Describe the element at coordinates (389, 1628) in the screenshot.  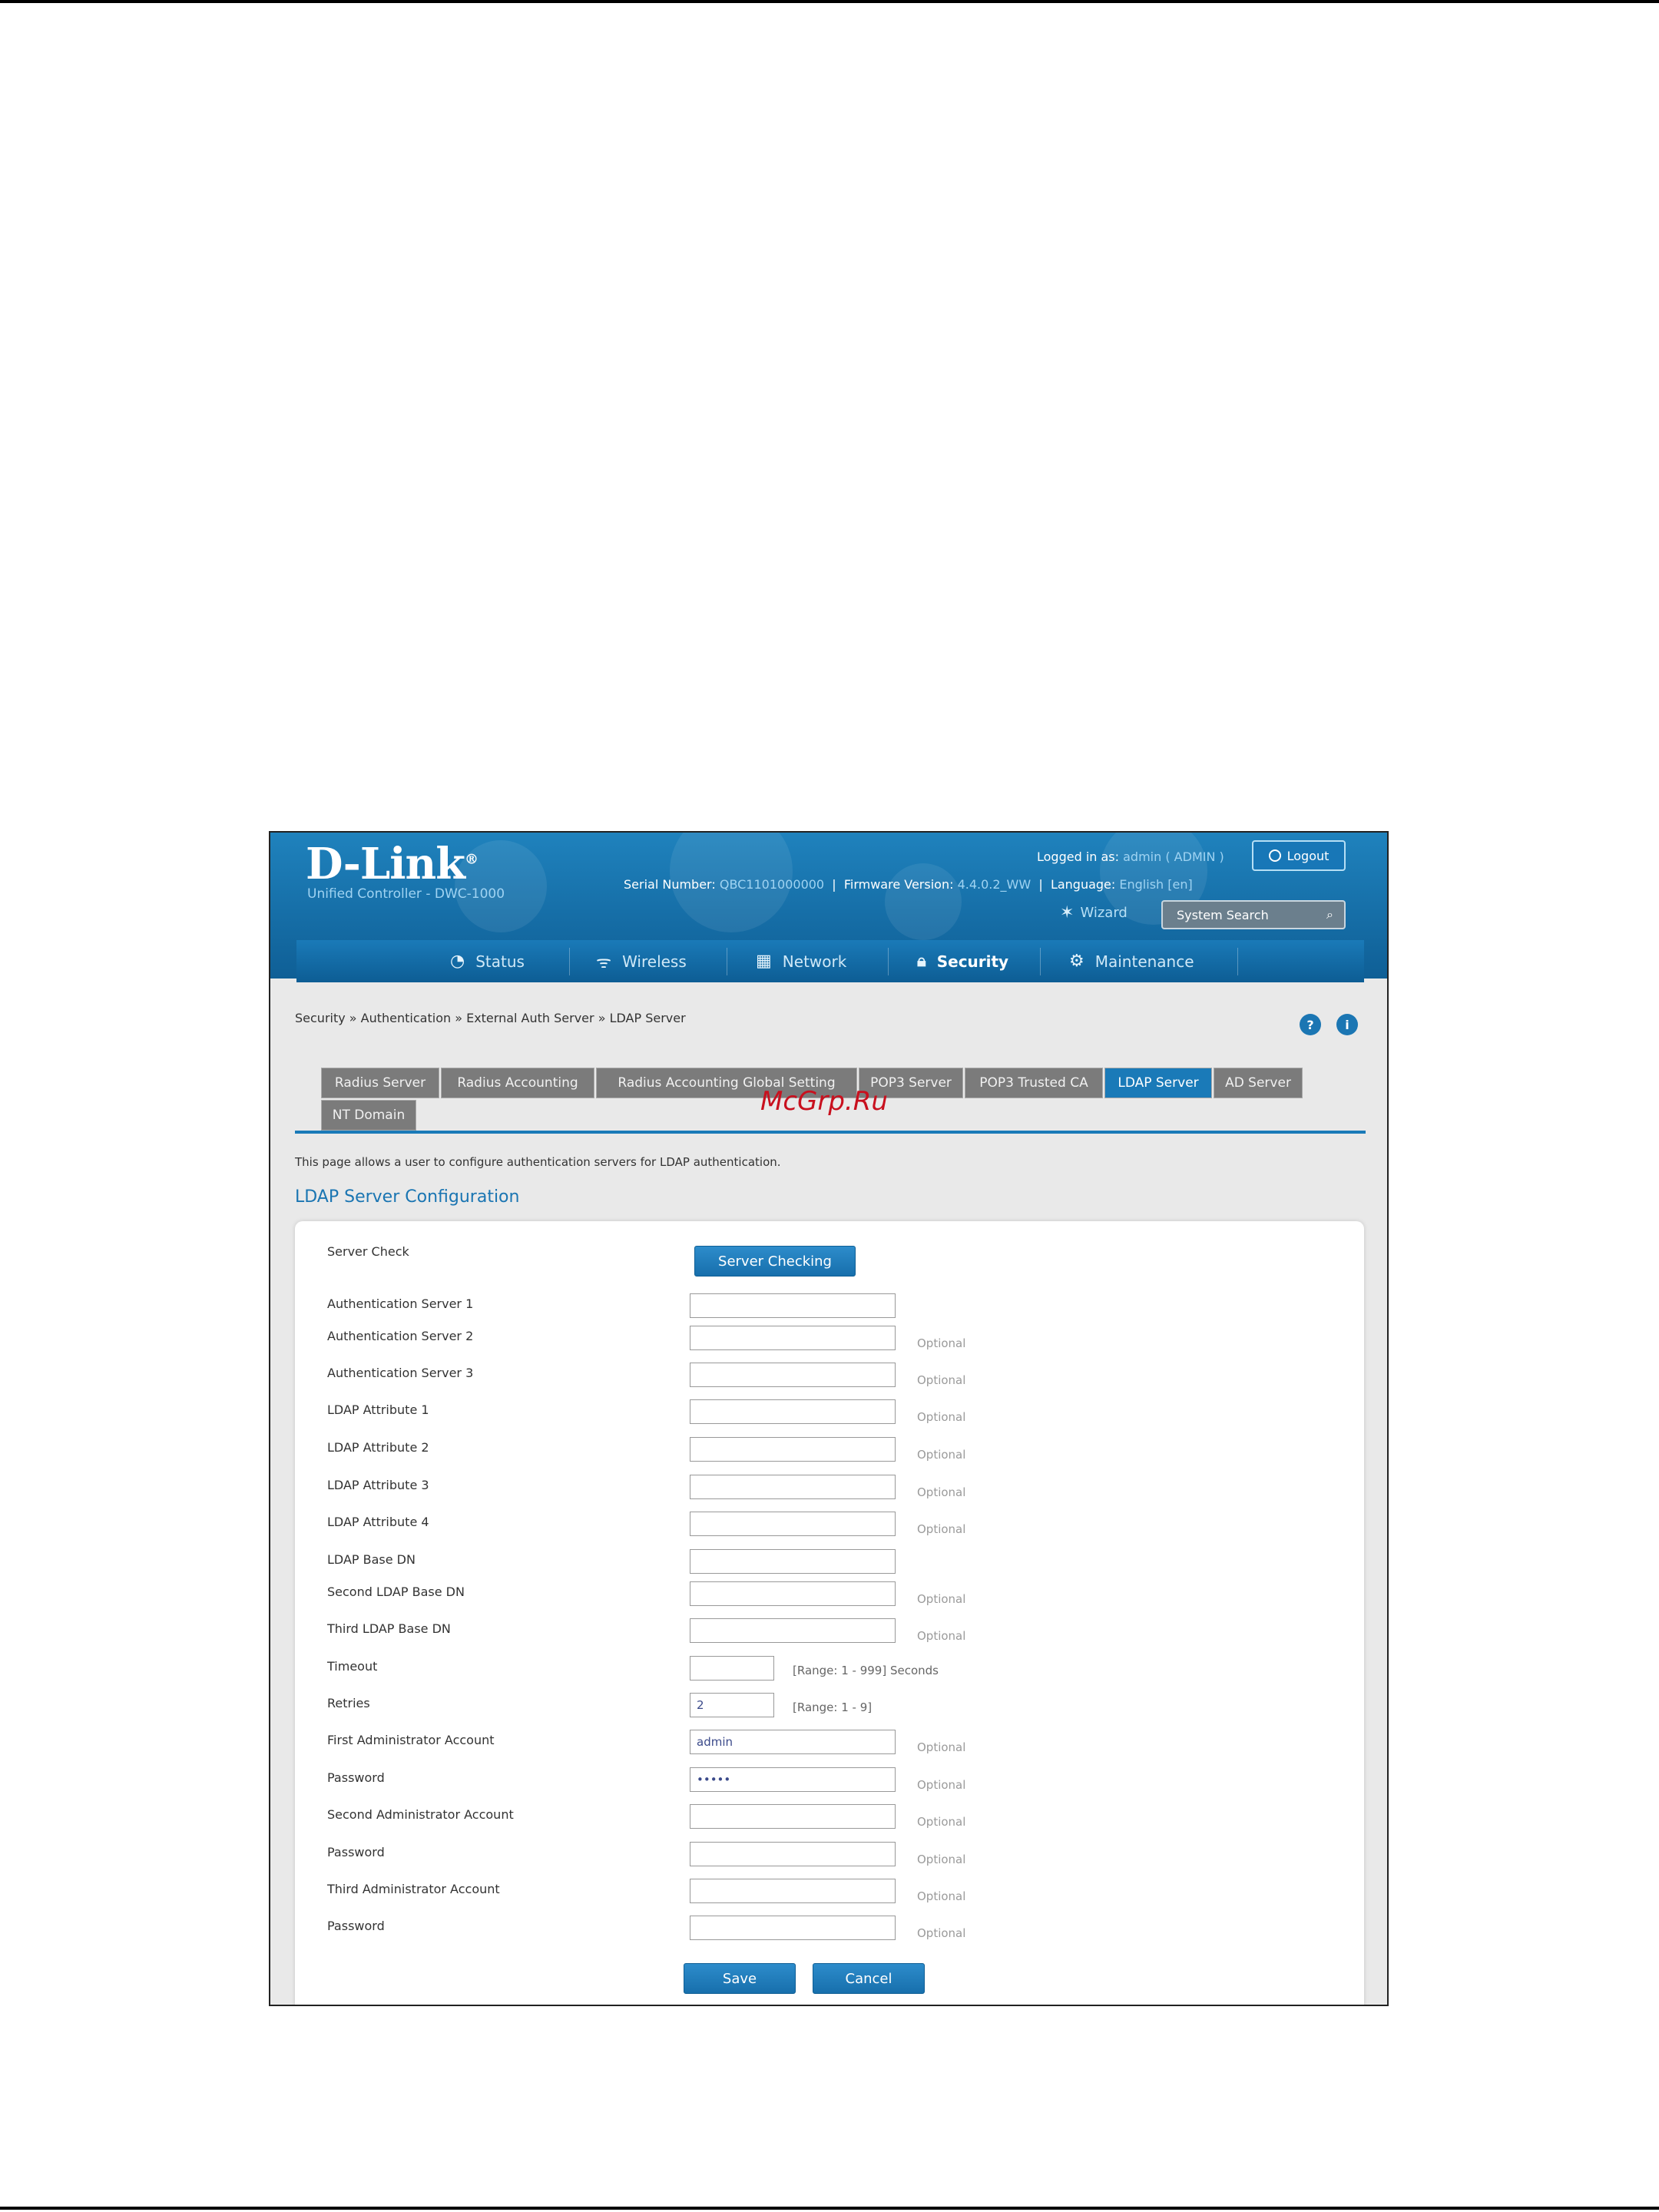
I see `field-label: Third LDAP Base DN` at that location.